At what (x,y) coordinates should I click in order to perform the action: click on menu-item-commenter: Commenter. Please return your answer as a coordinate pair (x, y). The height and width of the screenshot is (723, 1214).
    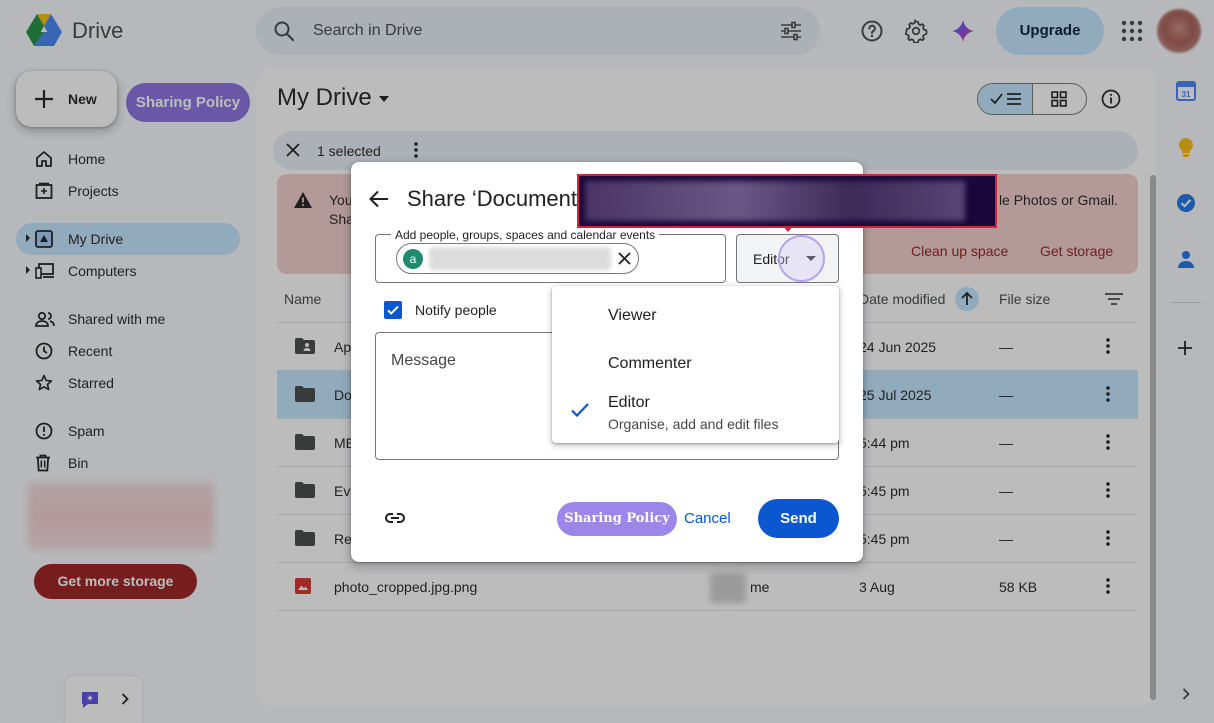
    Looking at the image, I should click on (650, 364).